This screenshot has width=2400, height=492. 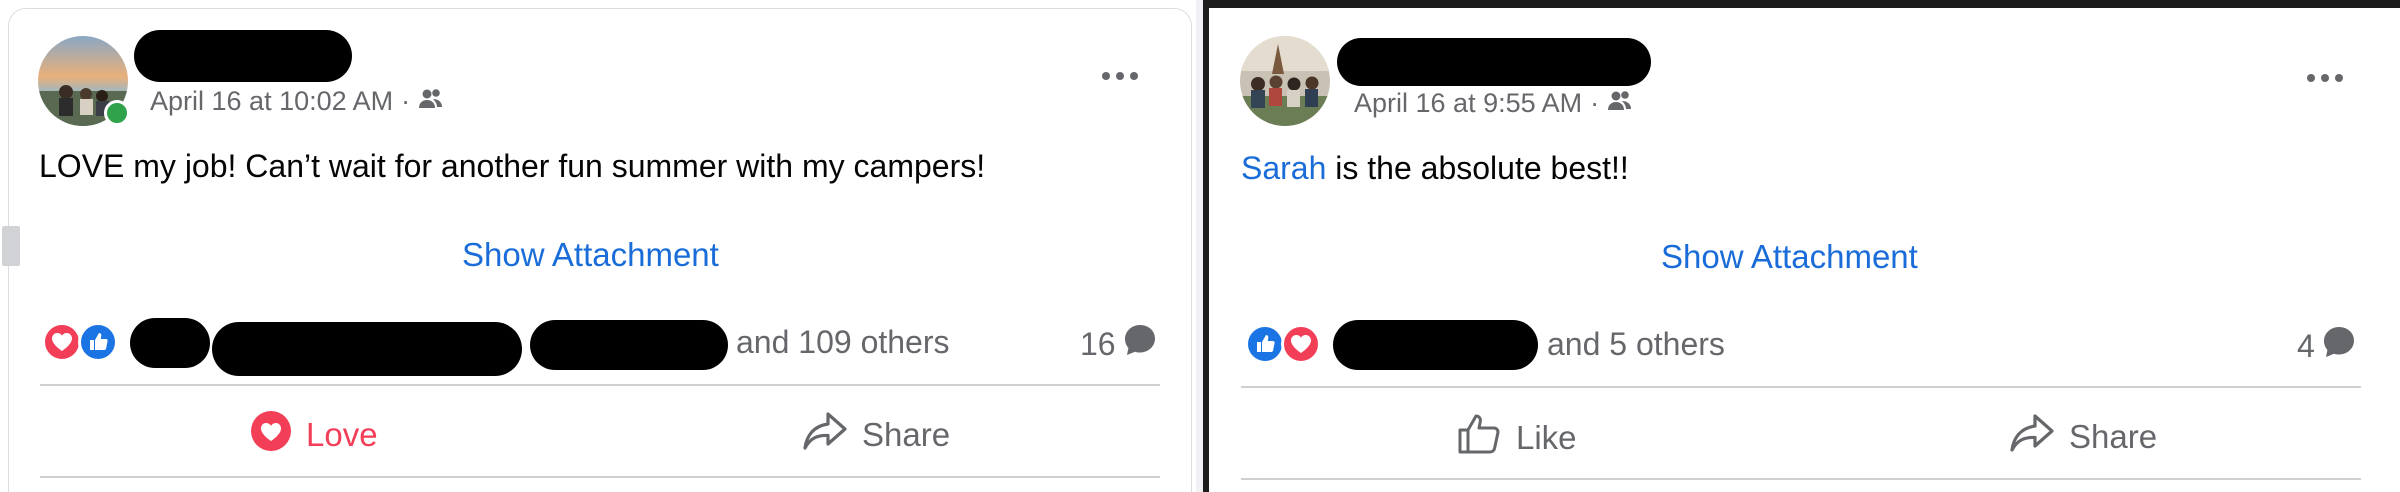 What do you see at coordinates (1283, 168) in the screenshot?
I see `mention-link: Sarah` at bounding box center [1283, 168].